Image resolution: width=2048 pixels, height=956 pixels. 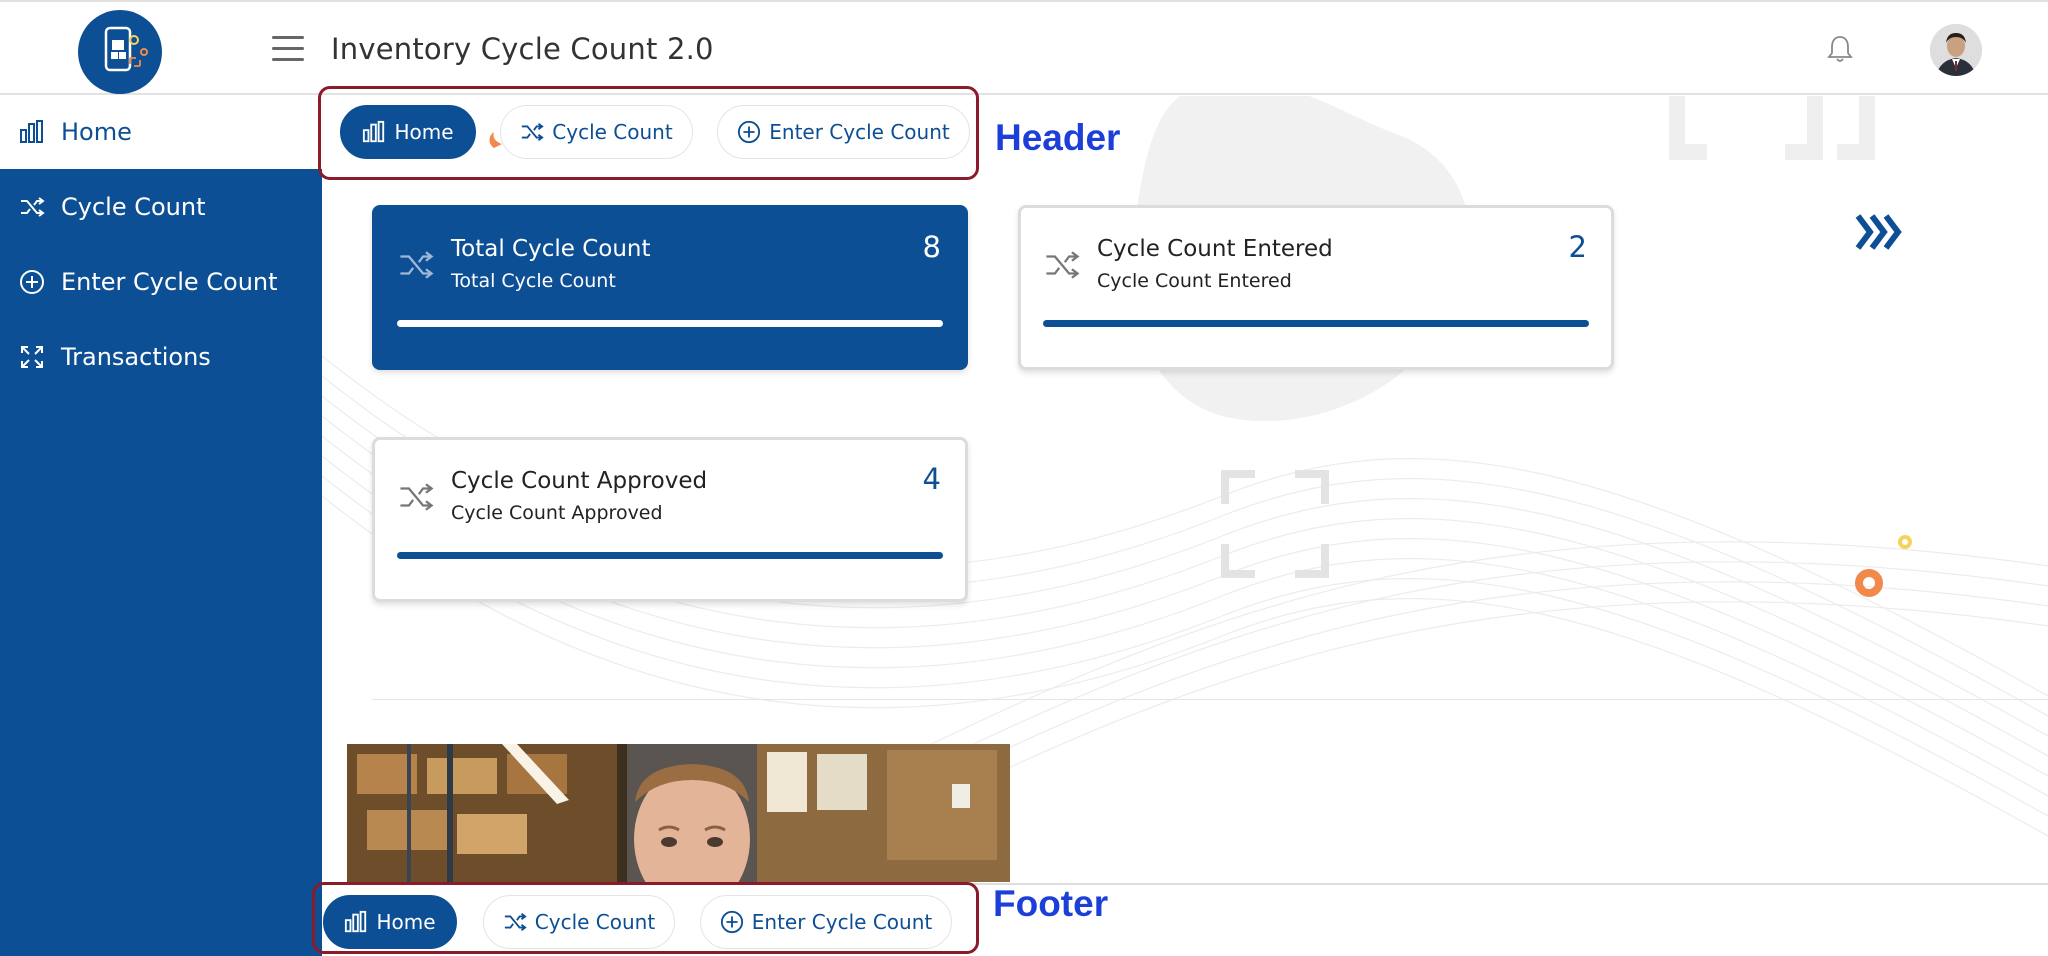 What do you see at coordinates (161, 132) in the screenshot?
I see `sidebar-item-home: Home` at bounding box center [161, 132].